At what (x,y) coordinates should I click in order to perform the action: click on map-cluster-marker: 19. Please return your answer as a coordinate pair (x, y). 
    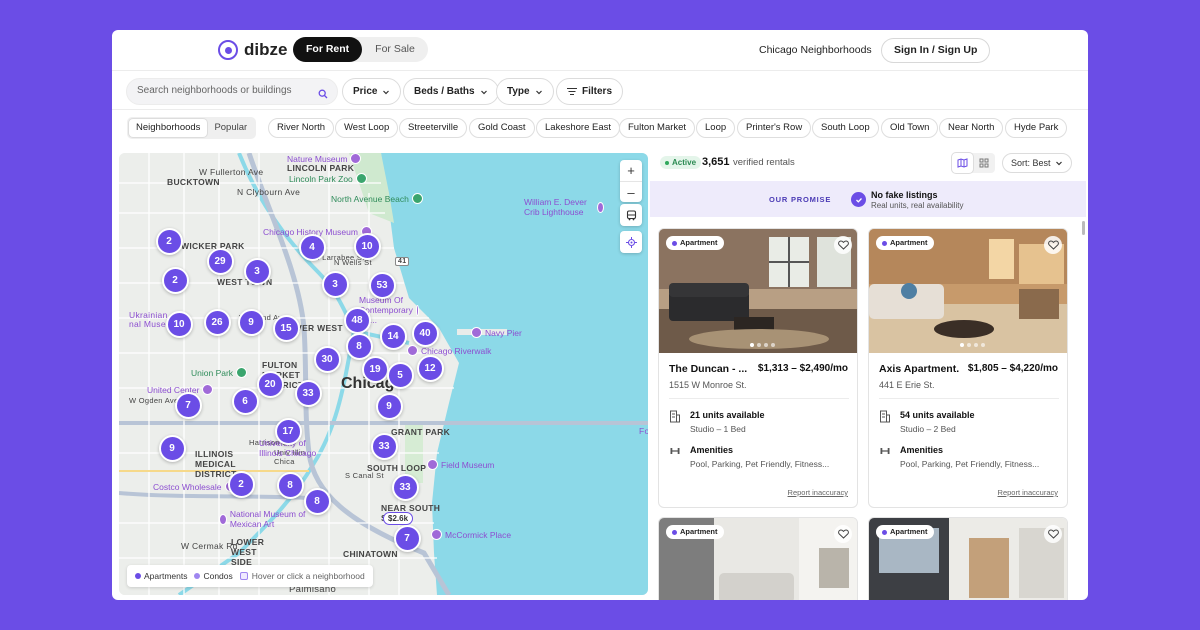
    Looking at the image, I should click on (375, 369).